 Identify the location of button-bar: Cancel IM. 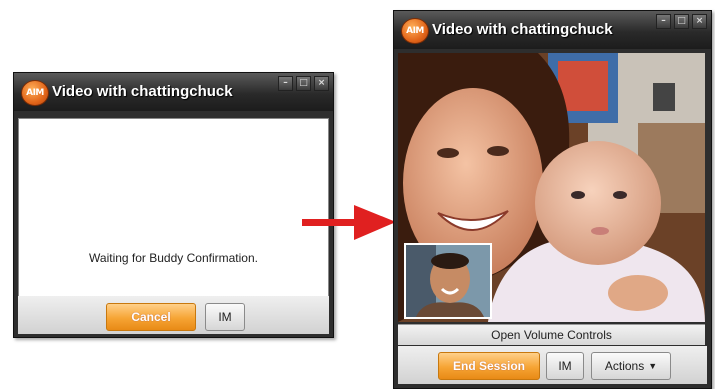
(173, 315).